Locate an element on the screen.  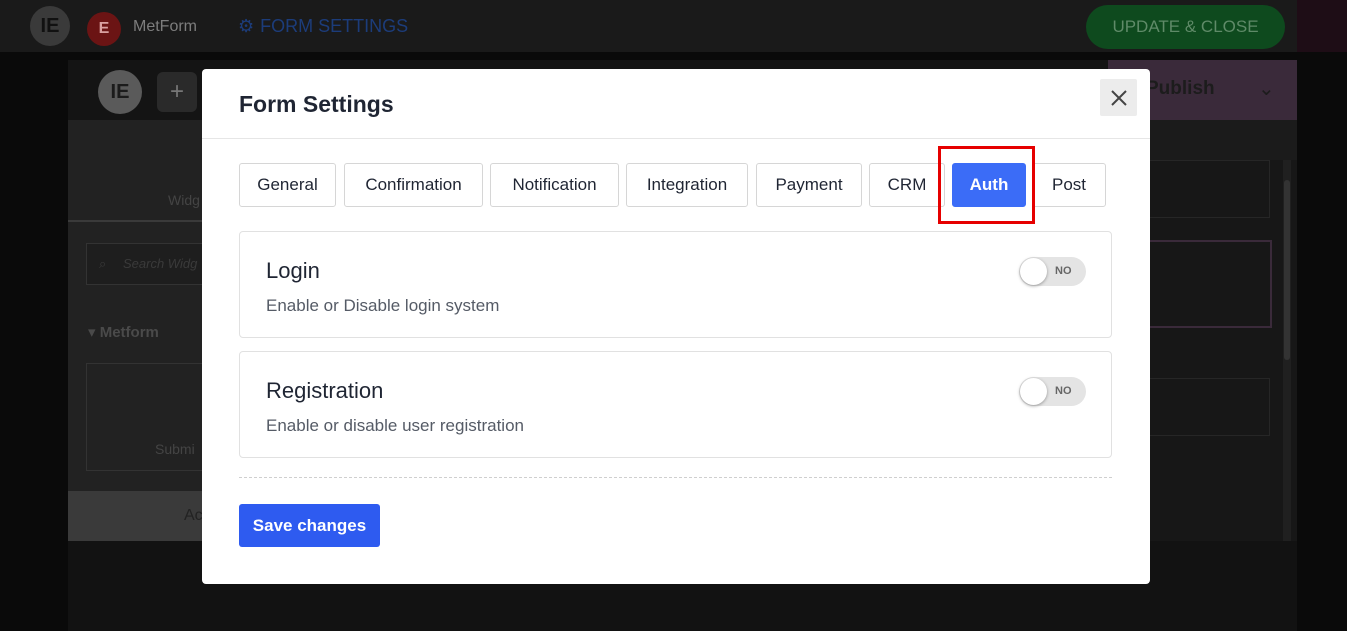
metform-group-label: ▾ Metform is located at coordinates (123, 332).